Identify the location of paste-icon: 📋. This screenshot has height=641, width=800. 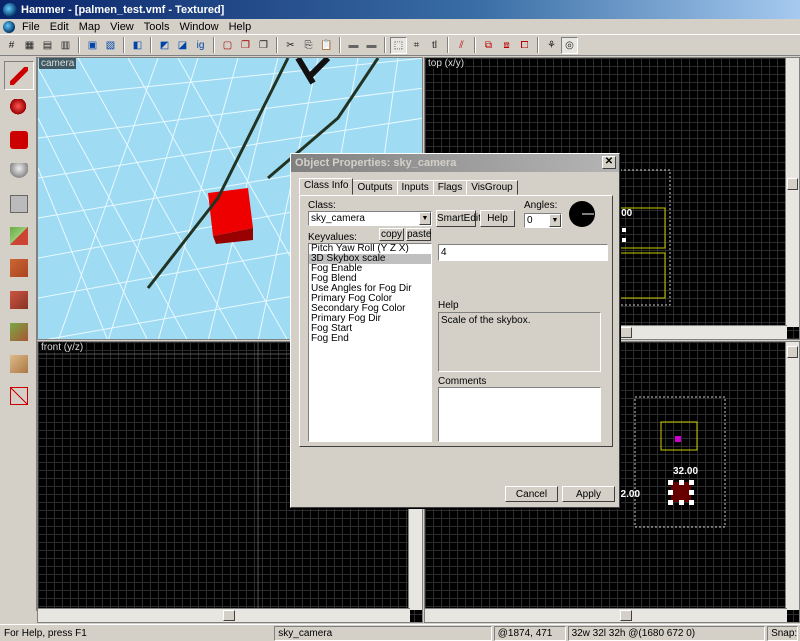
(326, 45).